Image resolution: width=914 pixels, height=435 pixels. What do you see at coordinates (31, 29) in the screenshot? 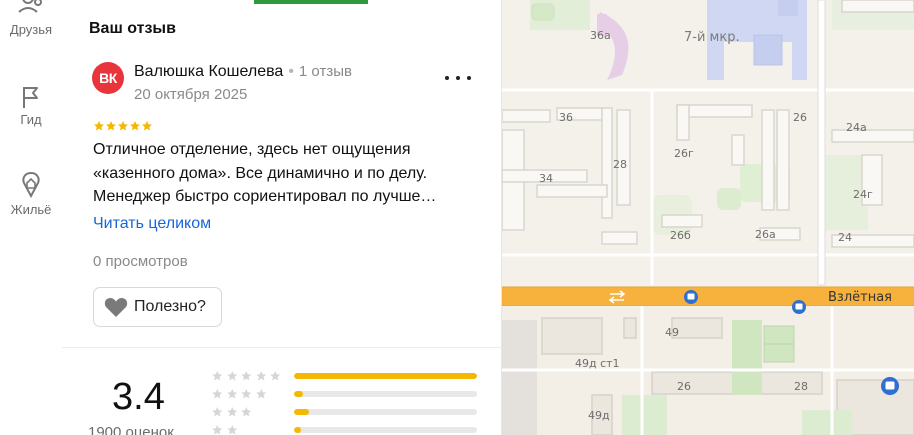
I see `nav-label-friends: Друзья` at bounding box center [31, 29].